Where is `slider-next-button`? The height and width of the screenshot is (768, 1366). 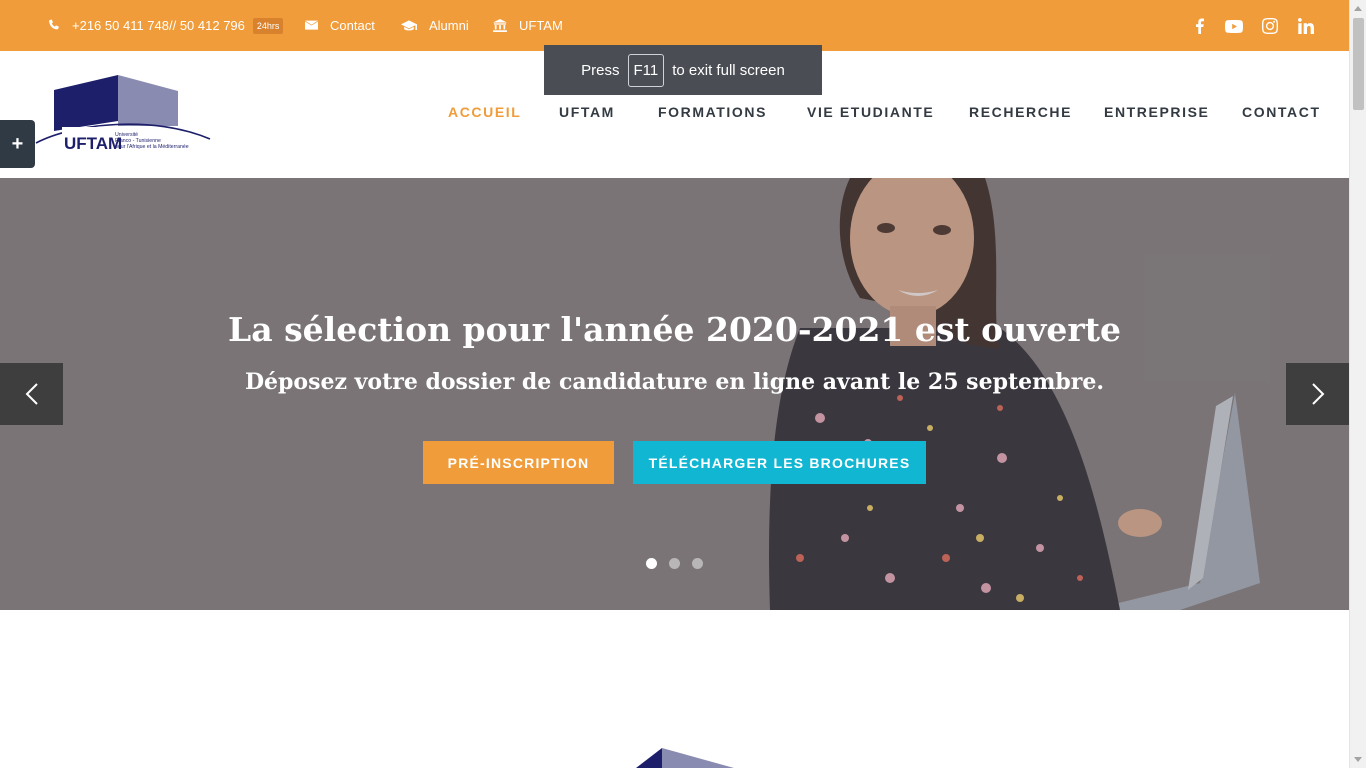 slider-next-button is located at coordinates (1317, 394).